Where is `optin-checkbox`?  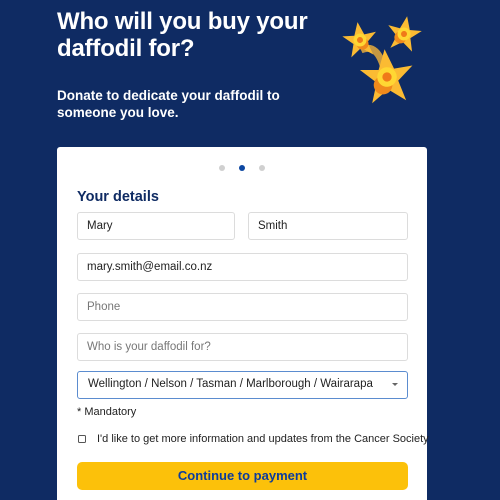
optin-checkbox is located at coordinates (82, 439).